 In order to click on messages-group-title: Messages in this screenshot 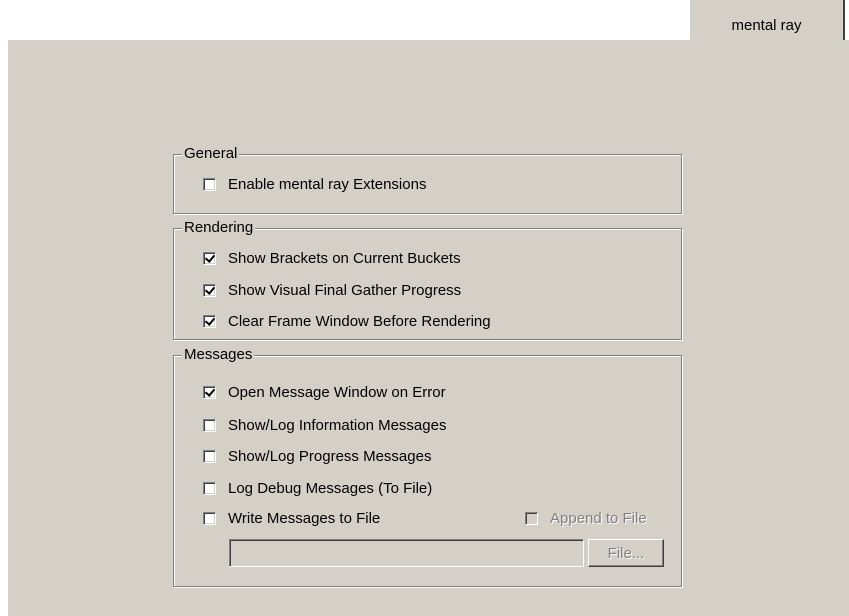, I will do `click(218, 355)`.